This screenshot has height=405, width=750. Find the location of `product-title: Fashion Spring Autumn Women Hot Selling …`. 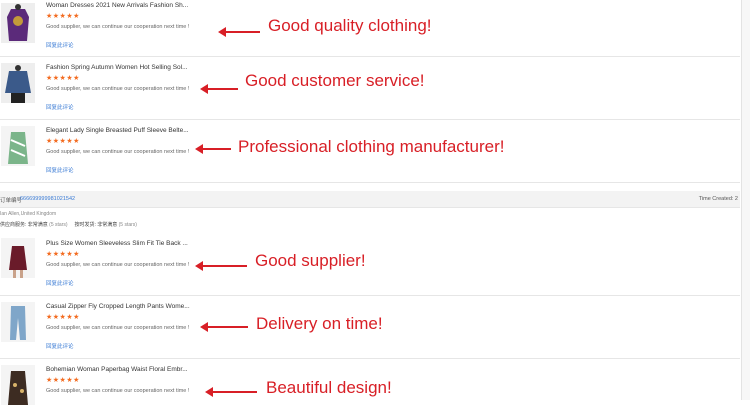

product-title: Fashion Spring Autumn Women Hot Selling … is located at coordinates (117, 67).